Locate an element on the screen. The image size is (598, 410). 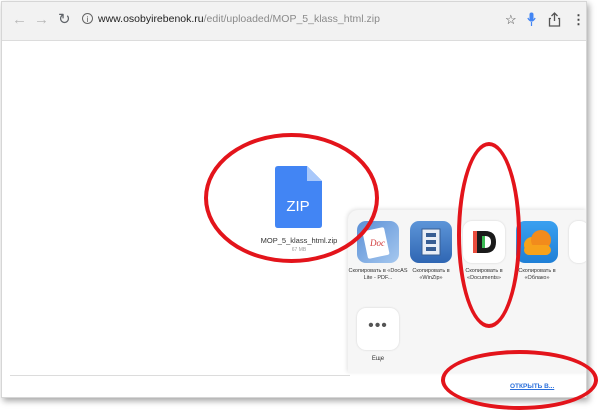
back-arrow-icon: ← is located at coordinates (19, 20).